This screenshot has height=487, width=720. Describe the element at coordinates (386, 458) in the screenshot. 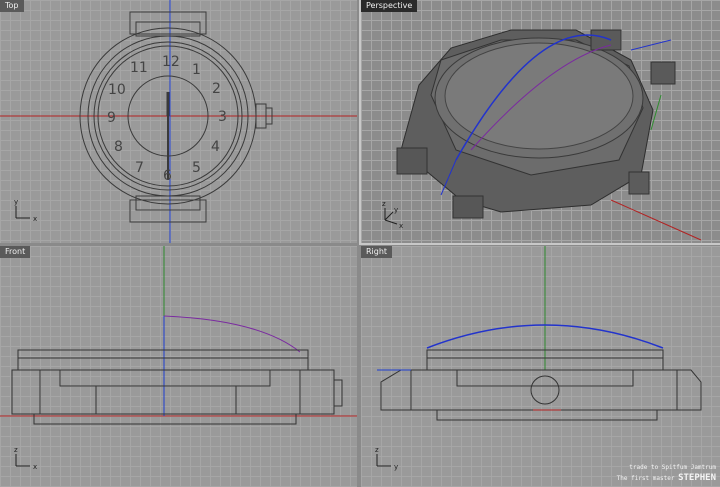

I see `axis-gizmo: z y` at that location.